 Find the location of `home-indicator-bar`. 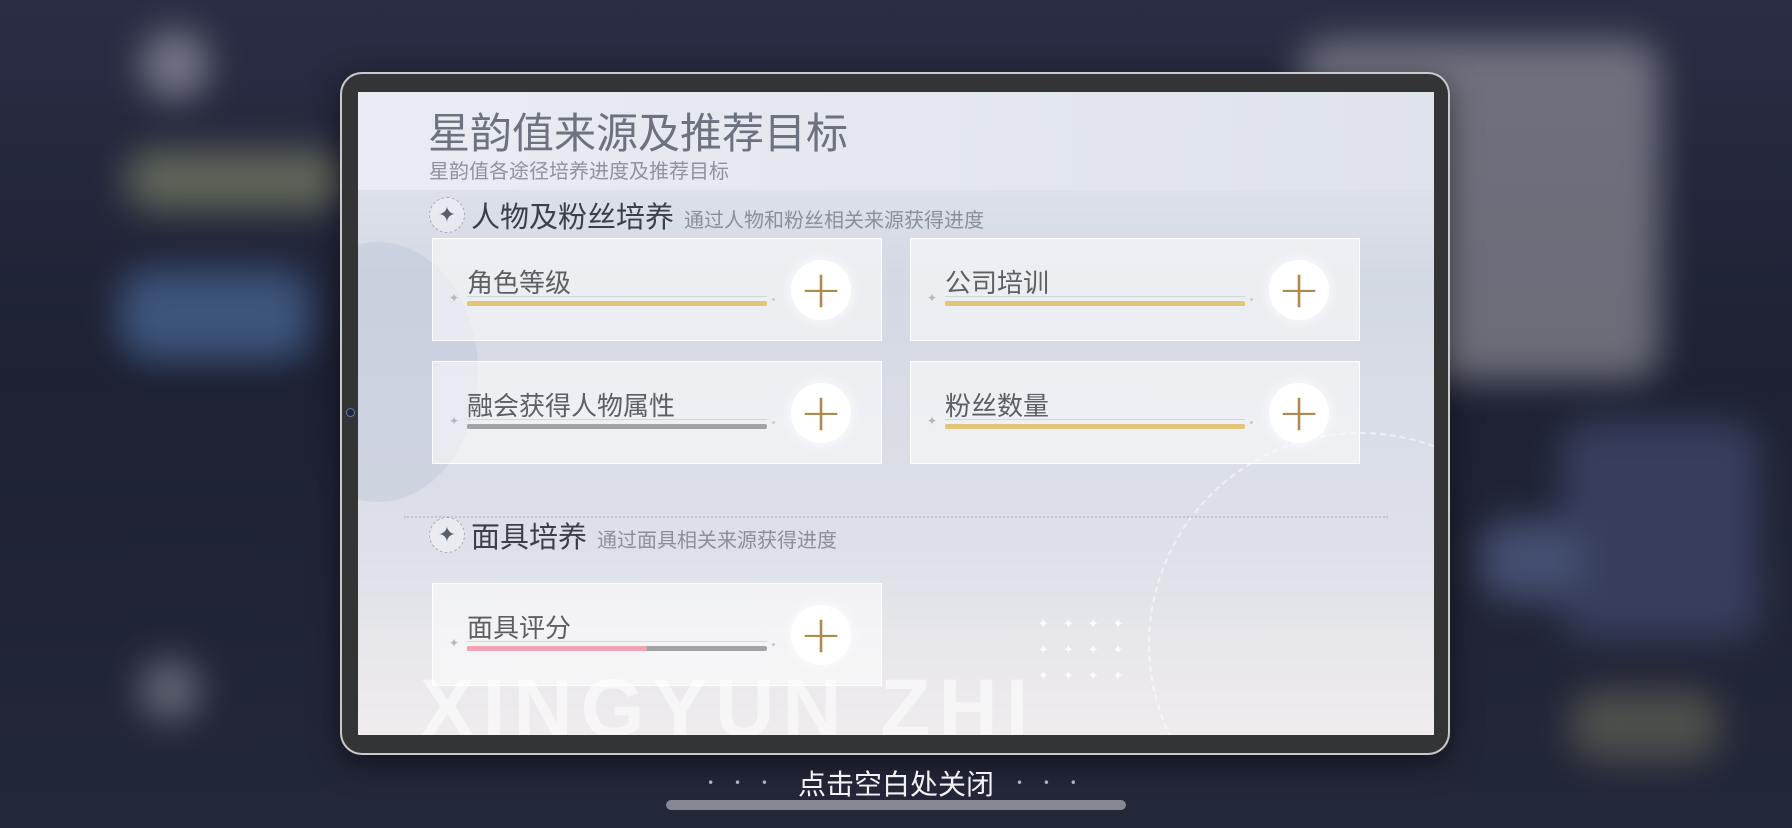

home-indicator-bar is located at coordinates (896, 805).